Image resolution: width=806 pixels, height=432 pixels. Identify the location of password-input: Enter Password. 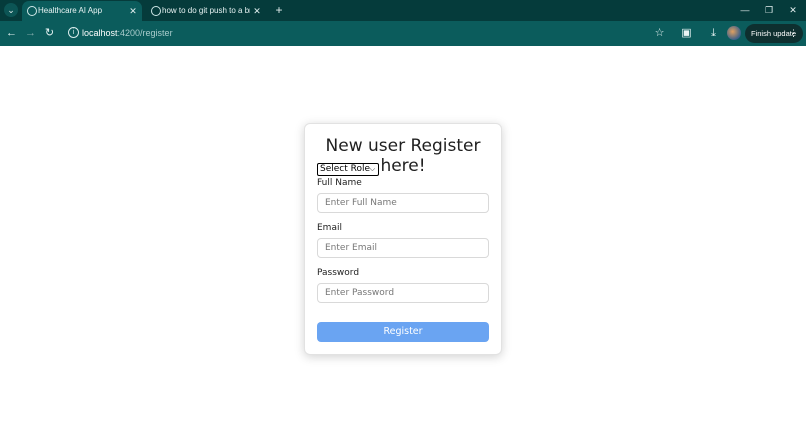
(403, 293).